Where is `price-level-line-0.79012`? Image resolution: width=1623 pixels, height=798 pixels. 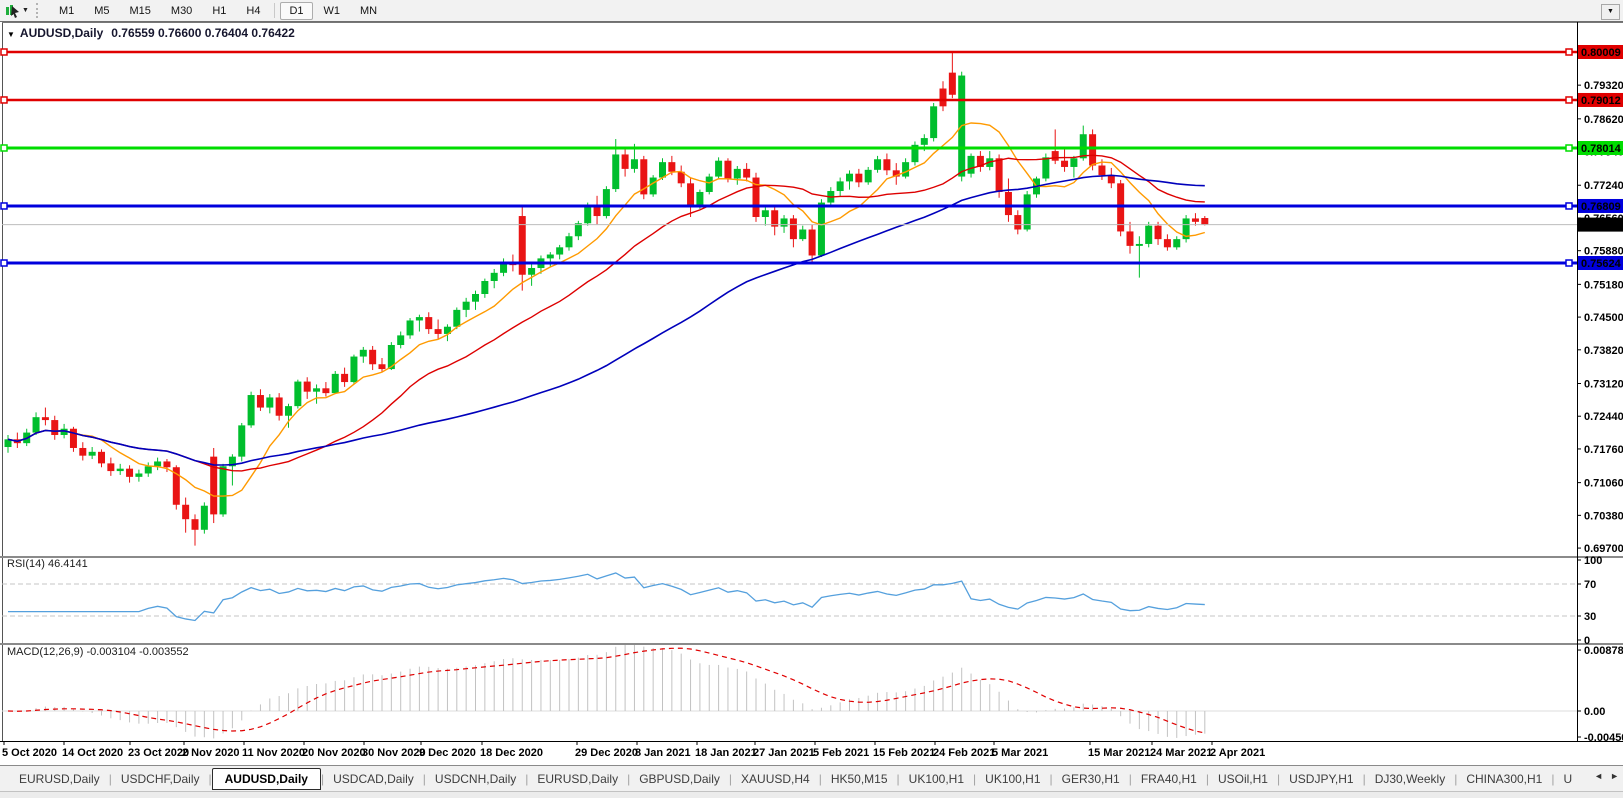
price-level-line-0.79012 is located at coordinates (788, 100).